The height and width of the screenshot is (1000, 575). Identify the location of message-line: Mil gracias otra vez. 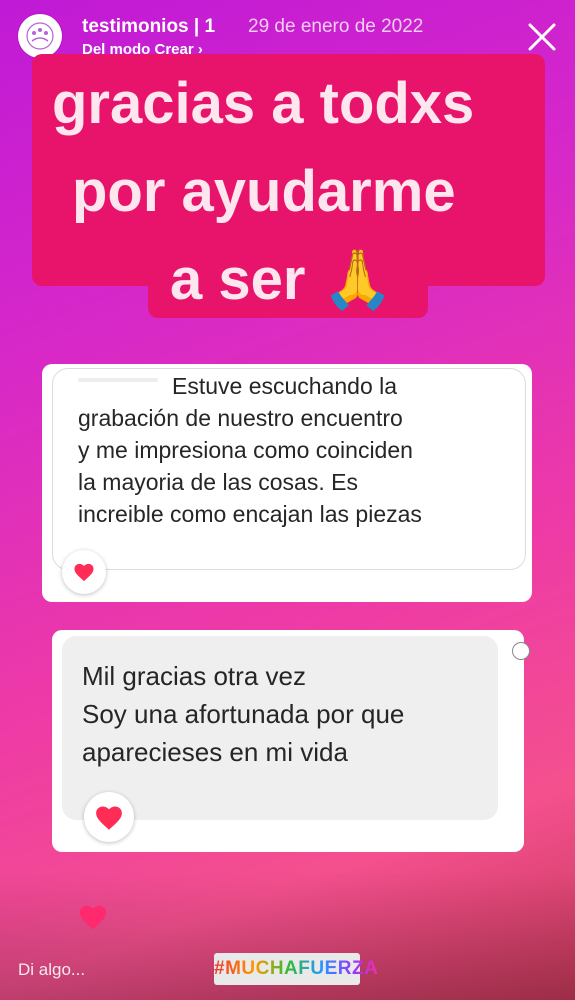
(194, 676).